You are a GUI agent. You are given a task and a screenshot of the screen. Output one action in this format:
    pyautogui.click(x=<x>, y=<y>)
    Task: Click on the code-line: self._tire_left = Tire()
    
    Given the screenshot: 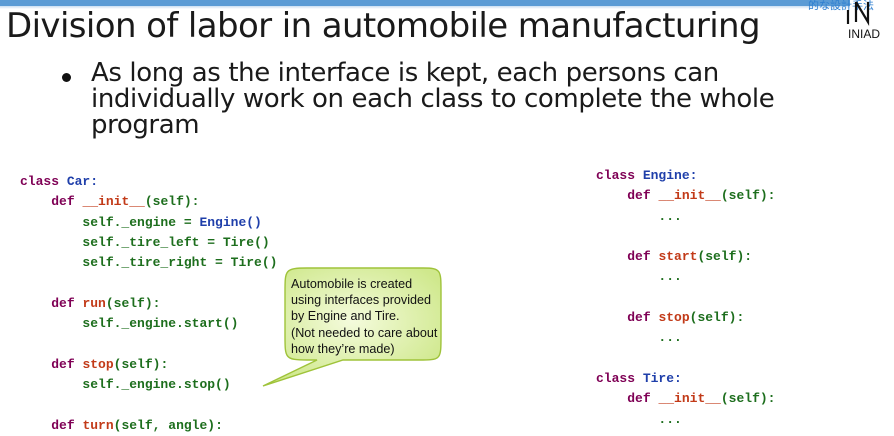 What is the action you would take?
    pyautogui.click(x=148, y=243)
    